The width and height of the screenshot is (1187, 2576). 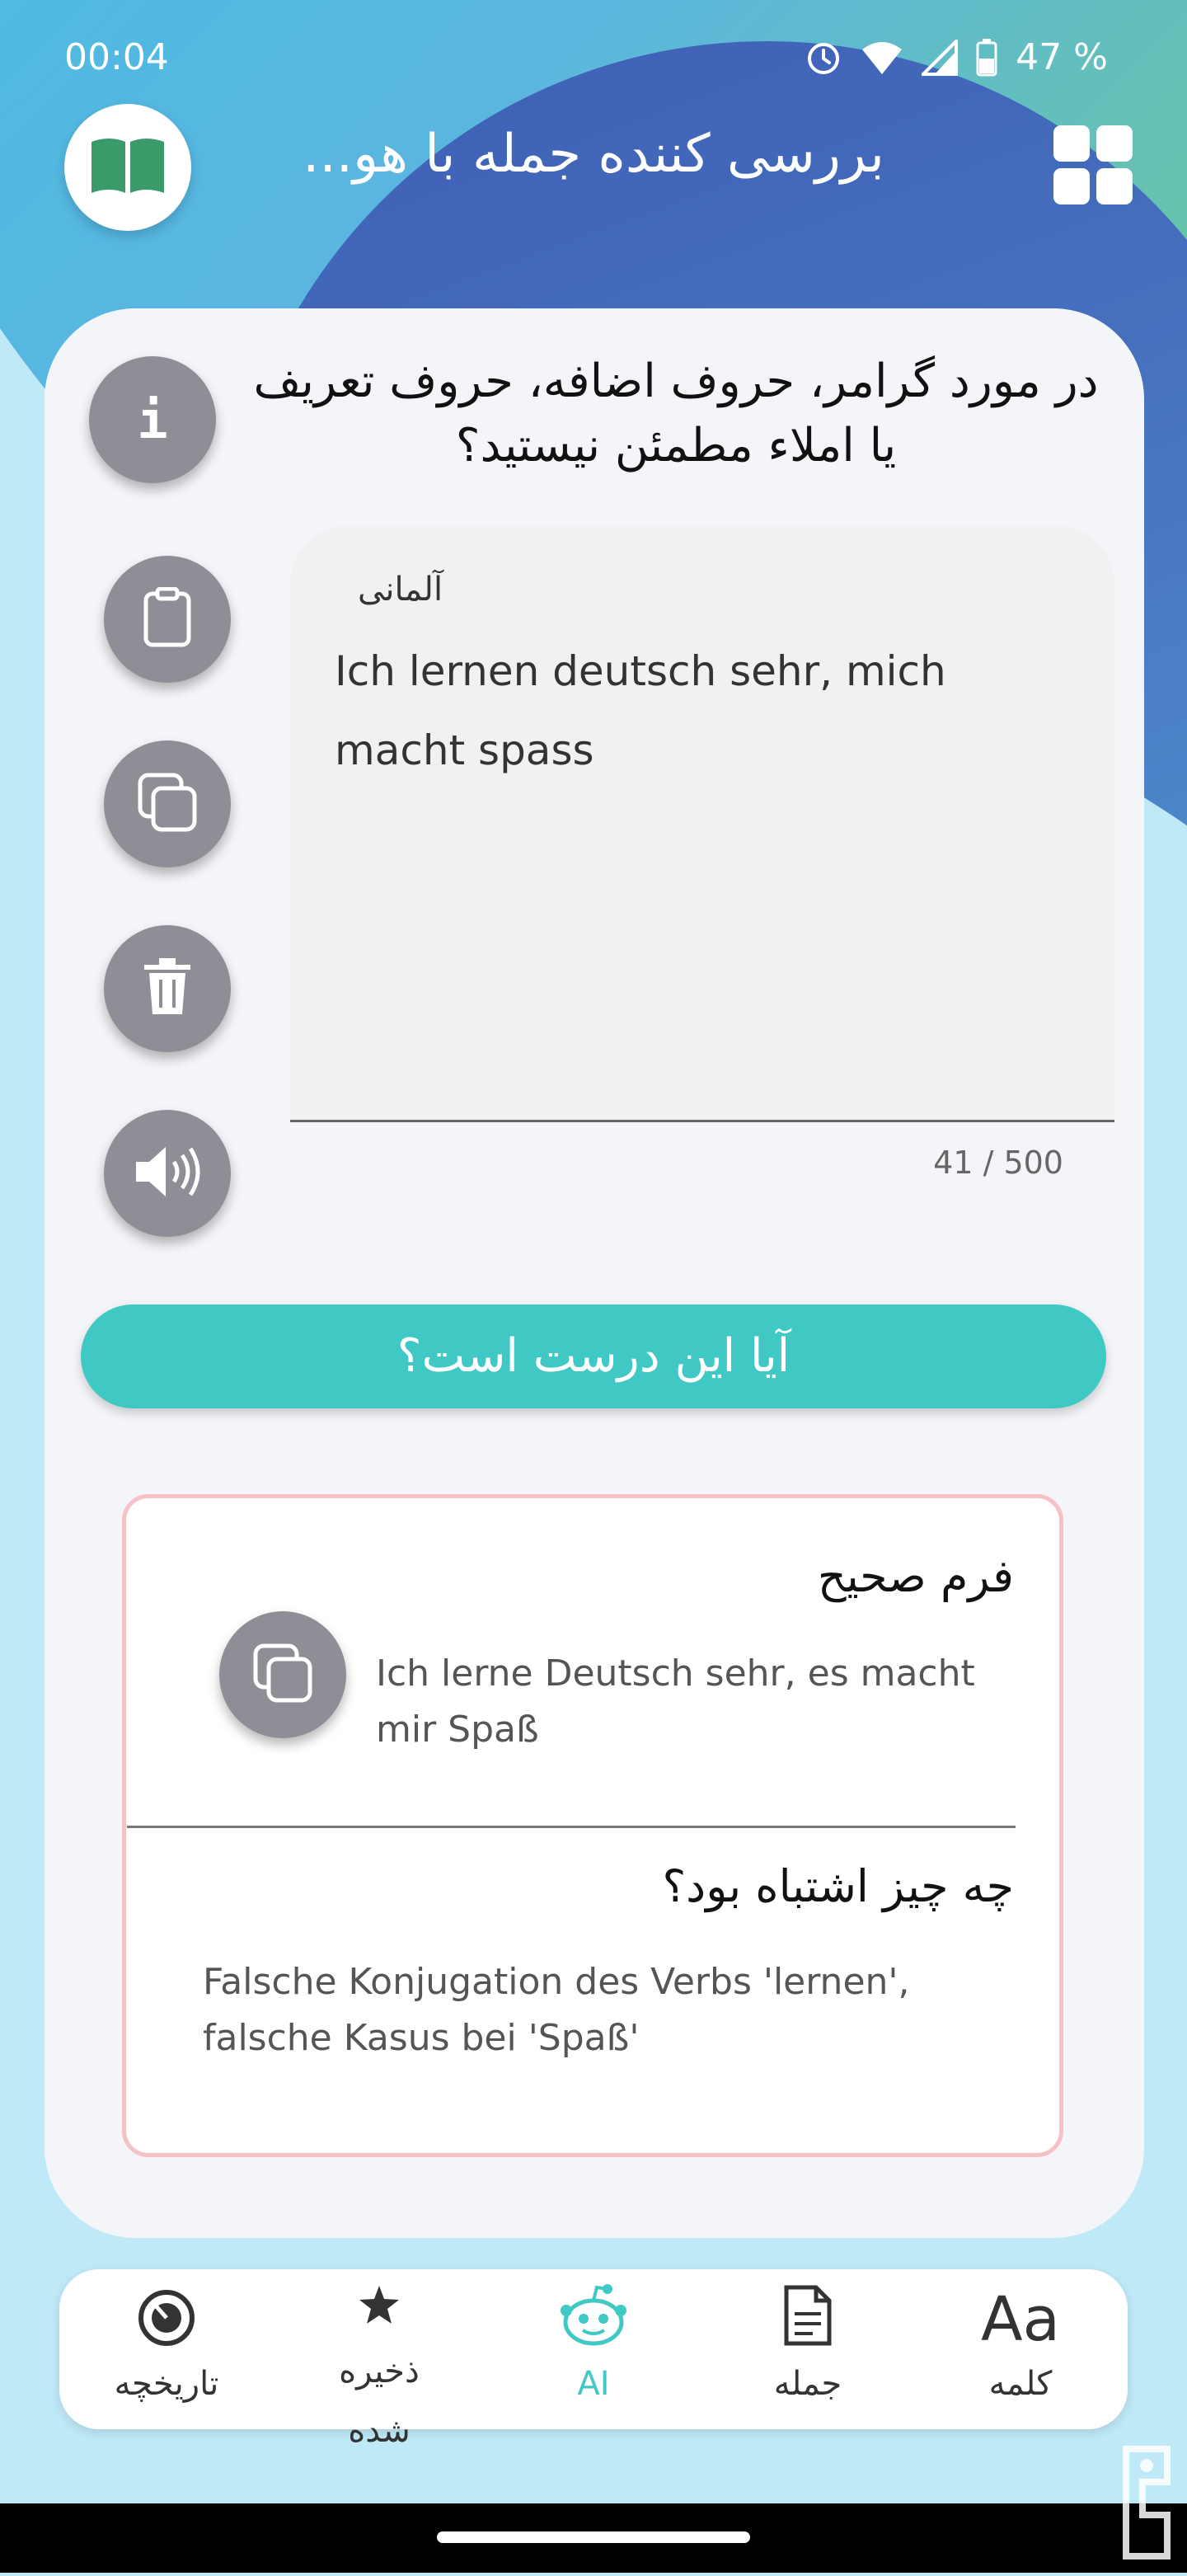 I want to click on delete-button, so click(x=167, y=988).